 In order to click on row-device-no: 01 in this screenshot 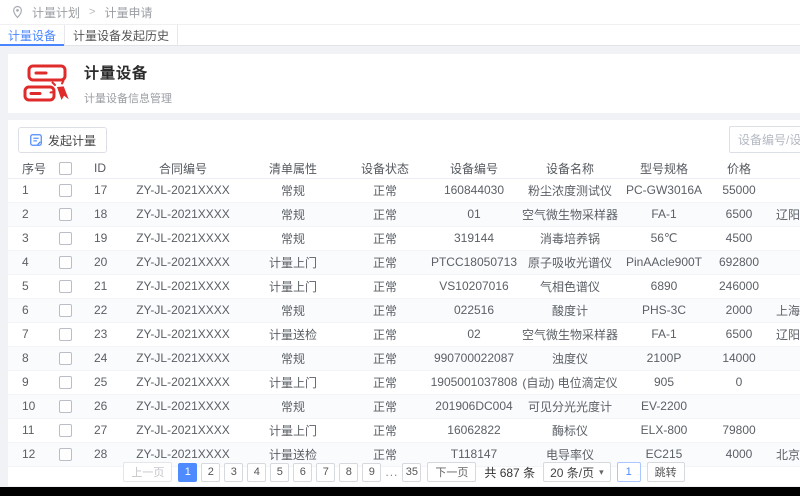, I will do `click(474, 214)`.